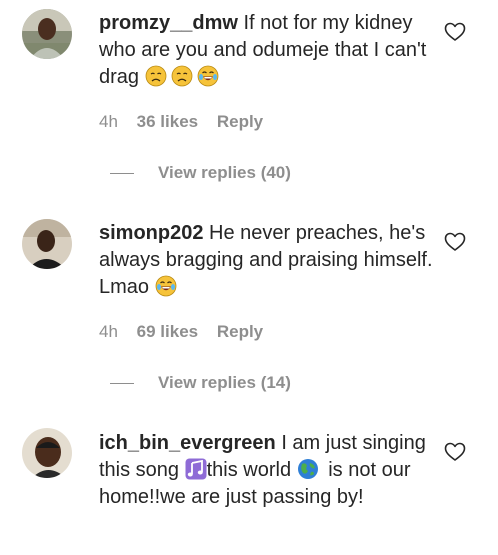 The width and height of the screenshot is (498, 555). I want to click on view-replies-label: View replies (40), so click(224, 172).